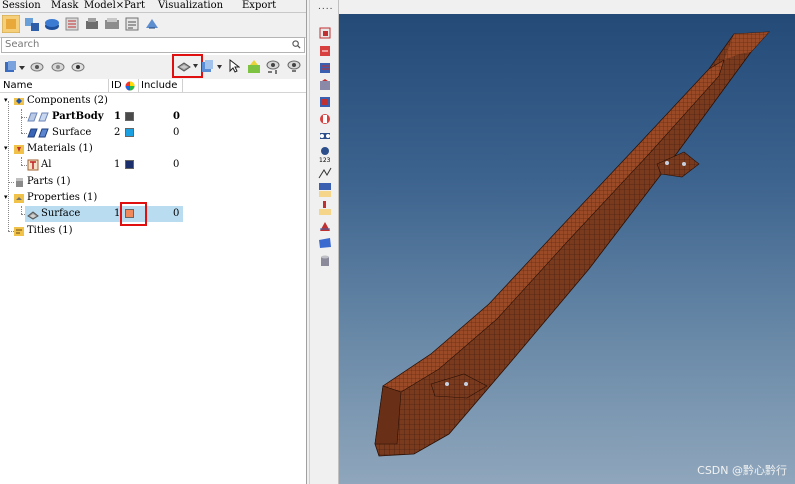 This screenshot has height=484, width=795. I want to click on tree-node-label: Materials (1), so click(60, 148).